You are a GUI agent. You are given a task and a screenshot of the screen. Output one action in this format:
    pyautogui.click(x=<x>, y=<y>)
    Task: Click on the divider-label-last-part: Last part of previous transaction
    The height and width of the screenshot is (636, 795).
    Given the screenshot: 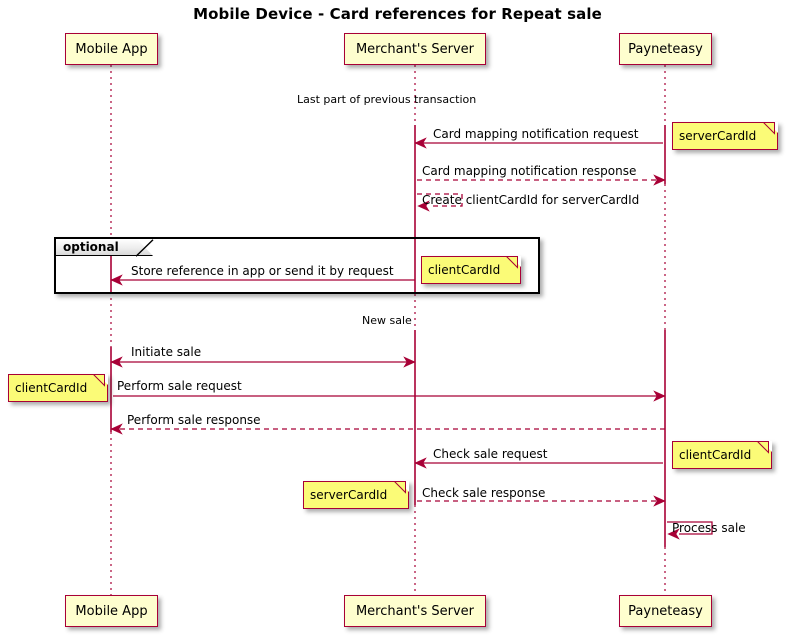 What is the action you would take?
    pyautogui.click(x=387, y=99)
    